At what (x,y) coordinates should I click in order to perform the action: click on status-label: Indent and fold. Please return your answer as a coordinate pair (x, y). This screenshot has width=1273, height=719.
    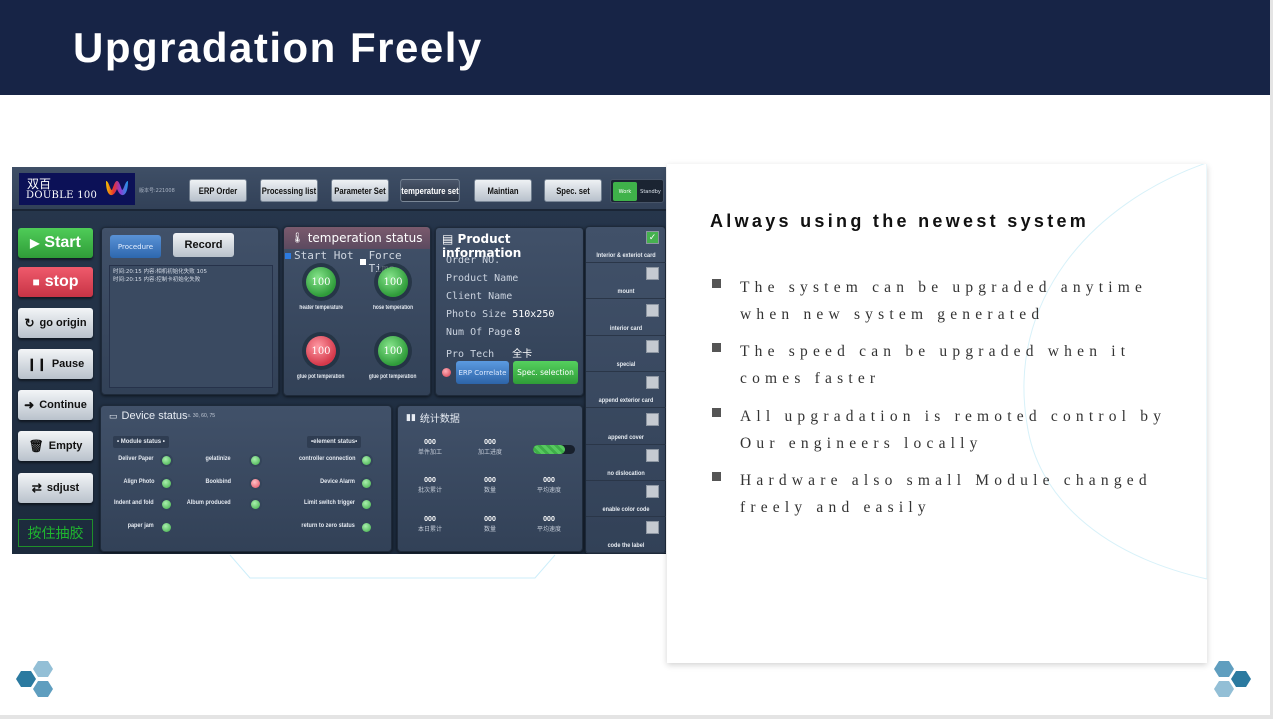
    Looking at the image, I should click on (134, 502).